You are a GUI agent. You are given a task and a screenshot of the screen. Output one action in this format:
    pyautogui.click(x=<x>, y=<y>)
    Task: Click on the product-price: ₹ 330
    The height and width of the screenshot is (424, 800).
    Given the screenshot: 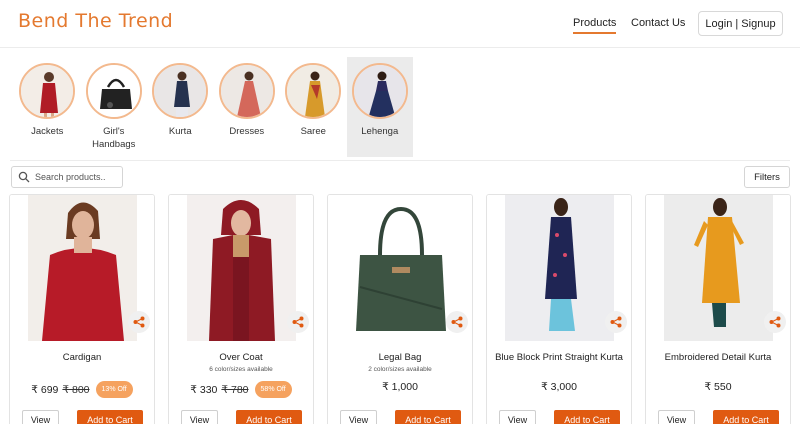 What is the action you would take?
    pyautogui.click(x=204, y=389)
    